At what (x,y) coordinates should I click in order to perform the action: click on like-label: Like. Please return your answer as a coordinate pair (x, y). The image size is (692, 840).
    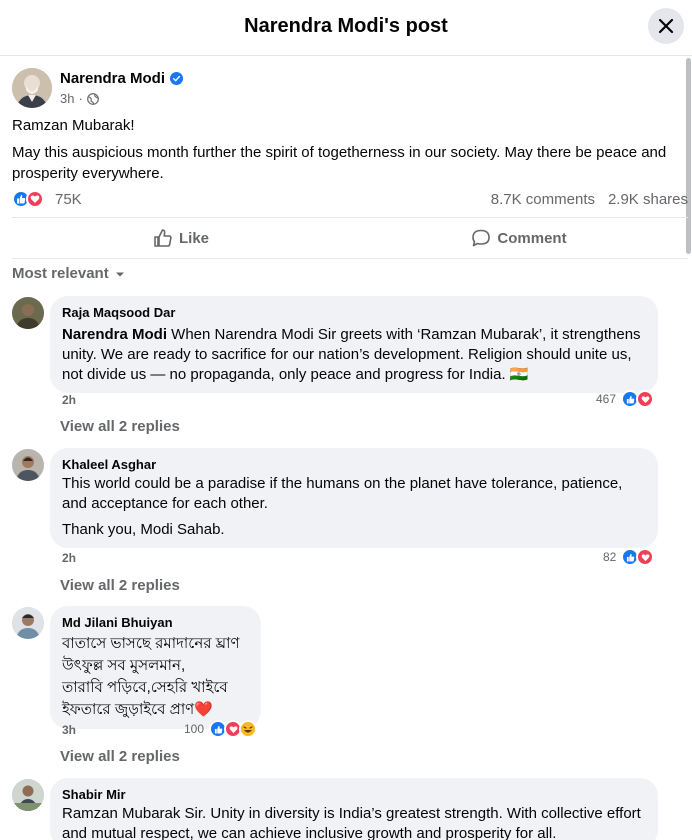
    Looking at the image, I should click on (193, 238).